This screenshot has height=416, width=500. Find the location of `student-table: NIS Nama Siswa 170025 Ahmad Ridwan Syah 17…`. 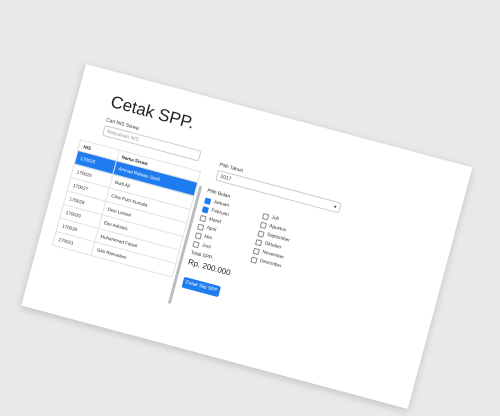

student-table: NIS Nama Siswa 170025 Ahmad Ridwan Syah 17… is located at coordinates (126, 208).